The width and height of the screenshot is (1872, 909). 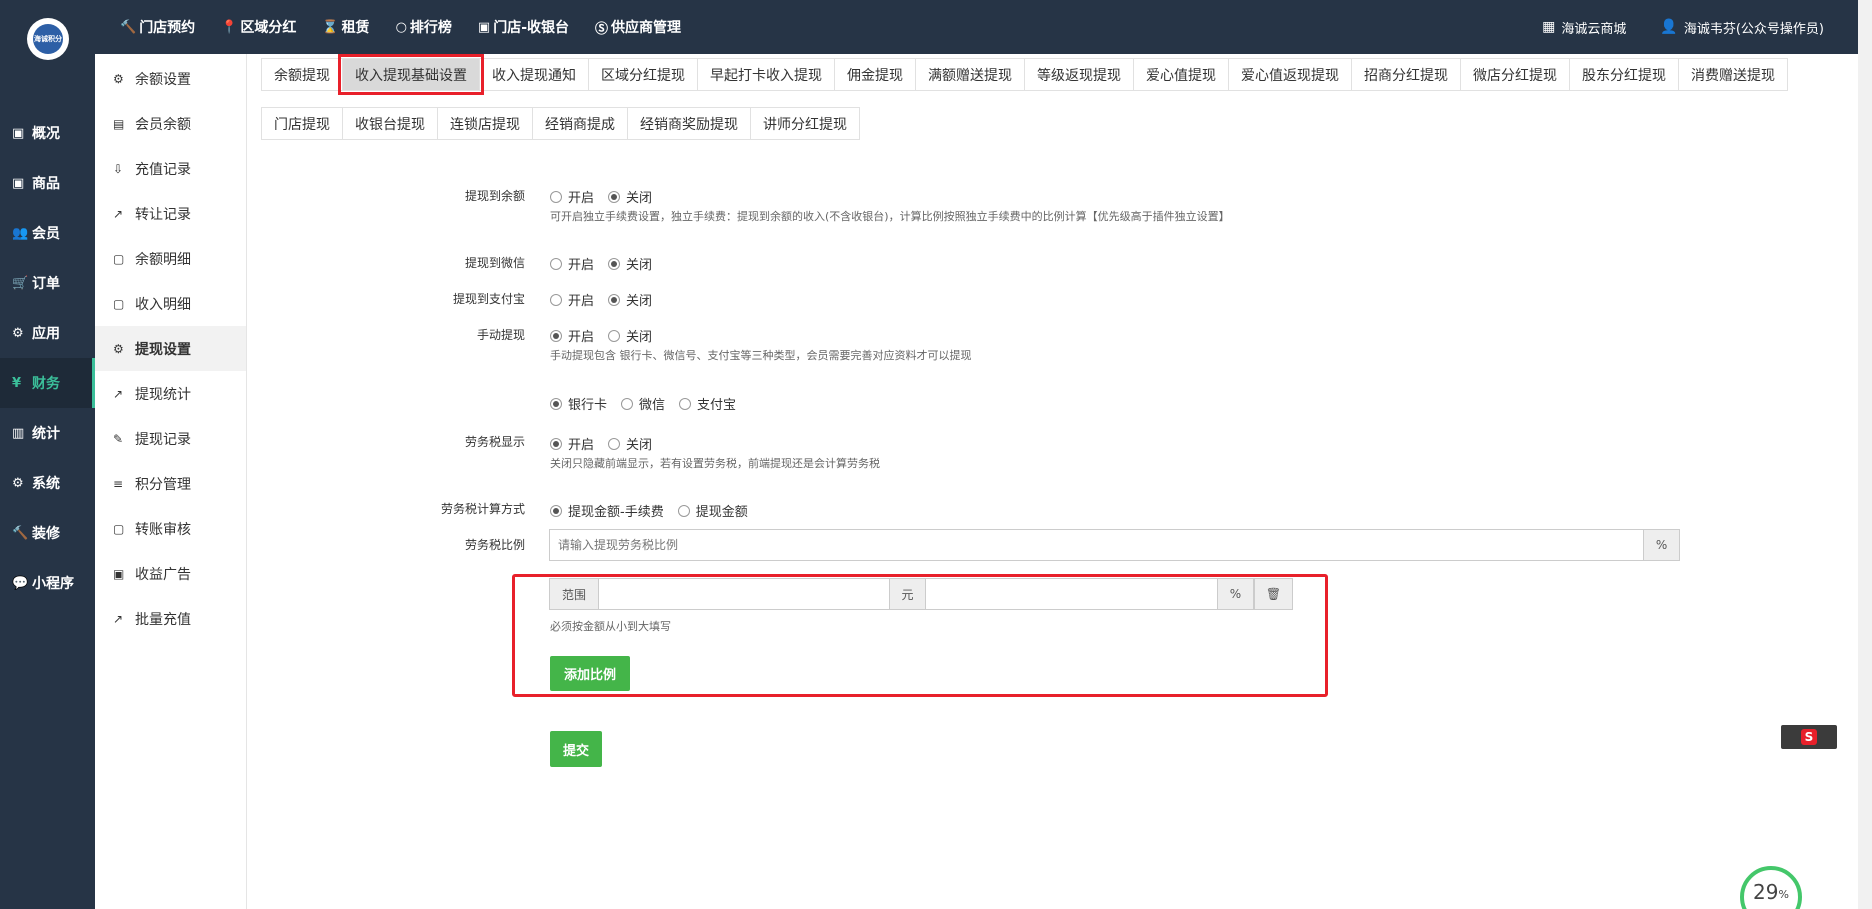 What do you see at coordinates (638, 27) in the screenshot?
I see `topnav-item-5: Ⓢ 供应商管理` at bounding box center [638, 27].